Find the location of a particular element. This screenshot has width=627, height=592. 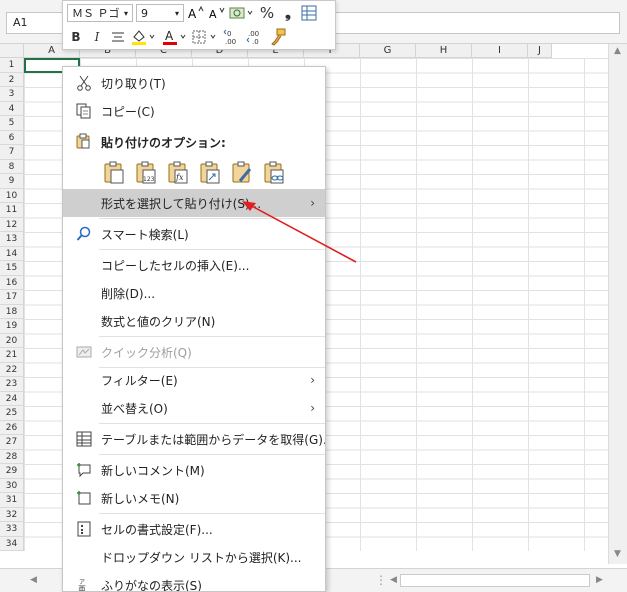

row-header: 12 is located at coordinates (12, 224).